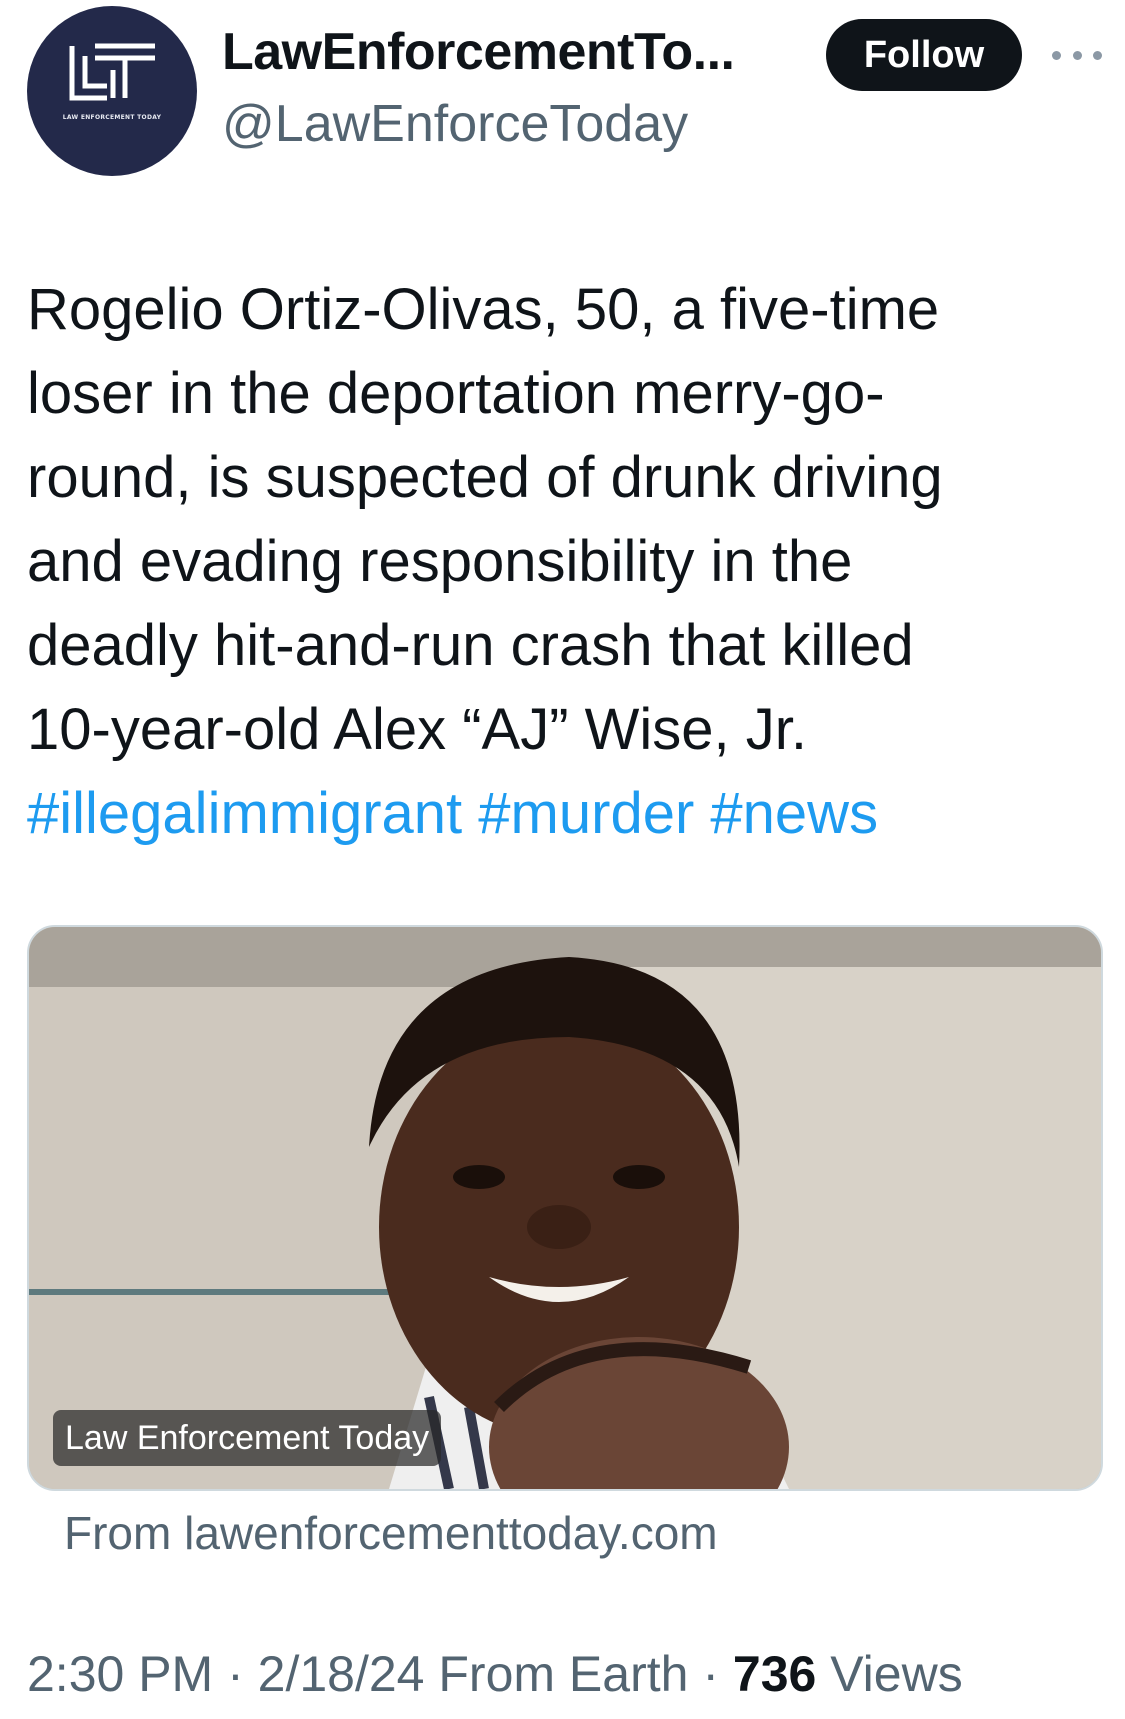 This screenshot has width=1125, height=1719. What do you see at coordinates (244, 813) in the screenshot?
I see `hashtag-link: #illegalimmigrant` at bounding box center [244, 813].